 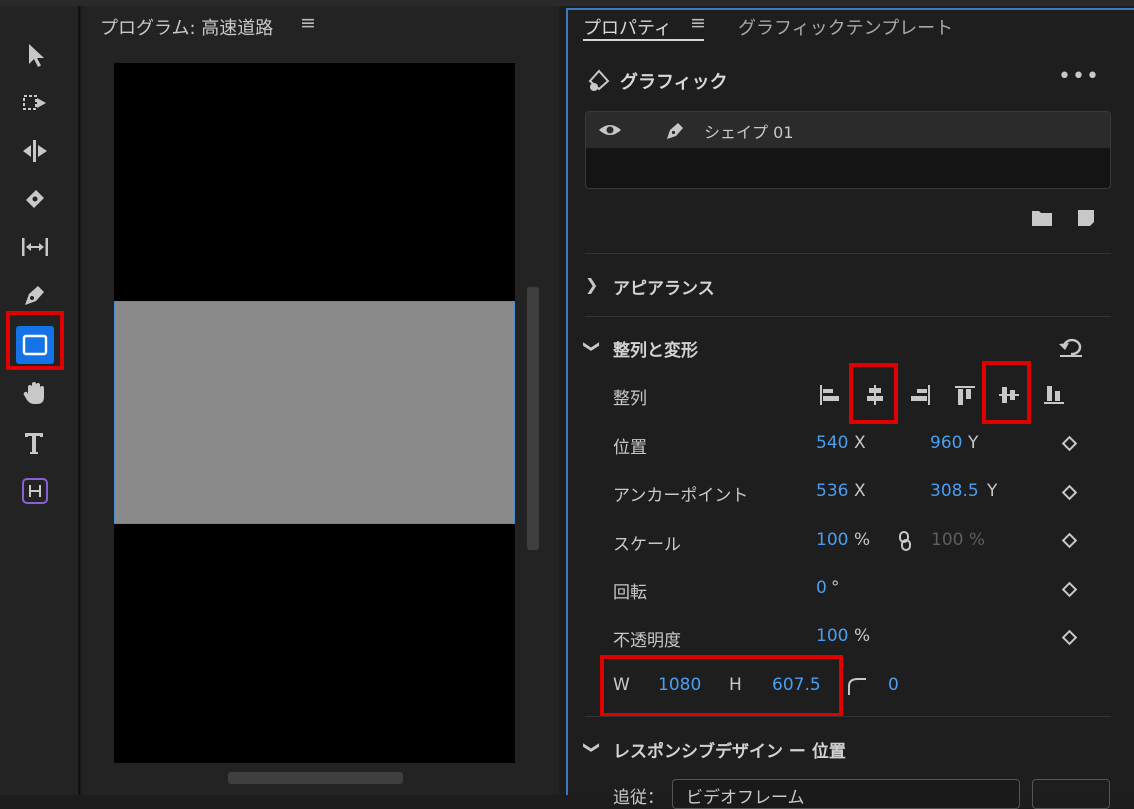 What do you see at coordinates (946, 443) in the screenshot?
I see `position-y-value: 960` at bounding box center [946, 443].